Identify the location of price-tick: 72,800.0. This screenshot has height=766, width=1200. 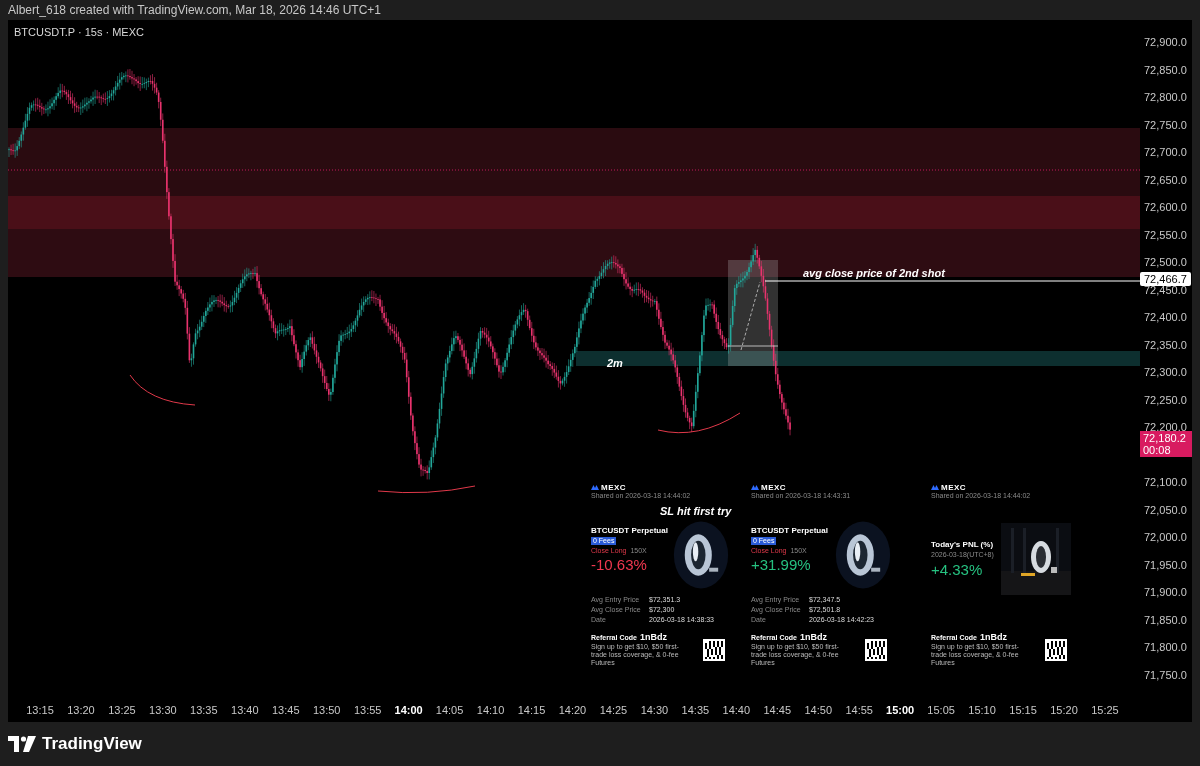
(1165, 97).